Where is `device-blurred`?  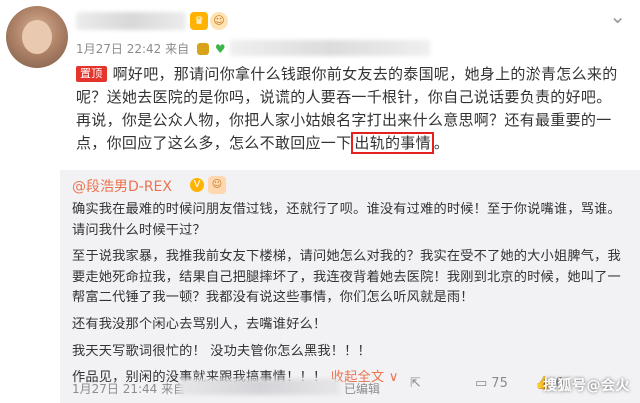 device-blurred is located at coordinates (330, 48).